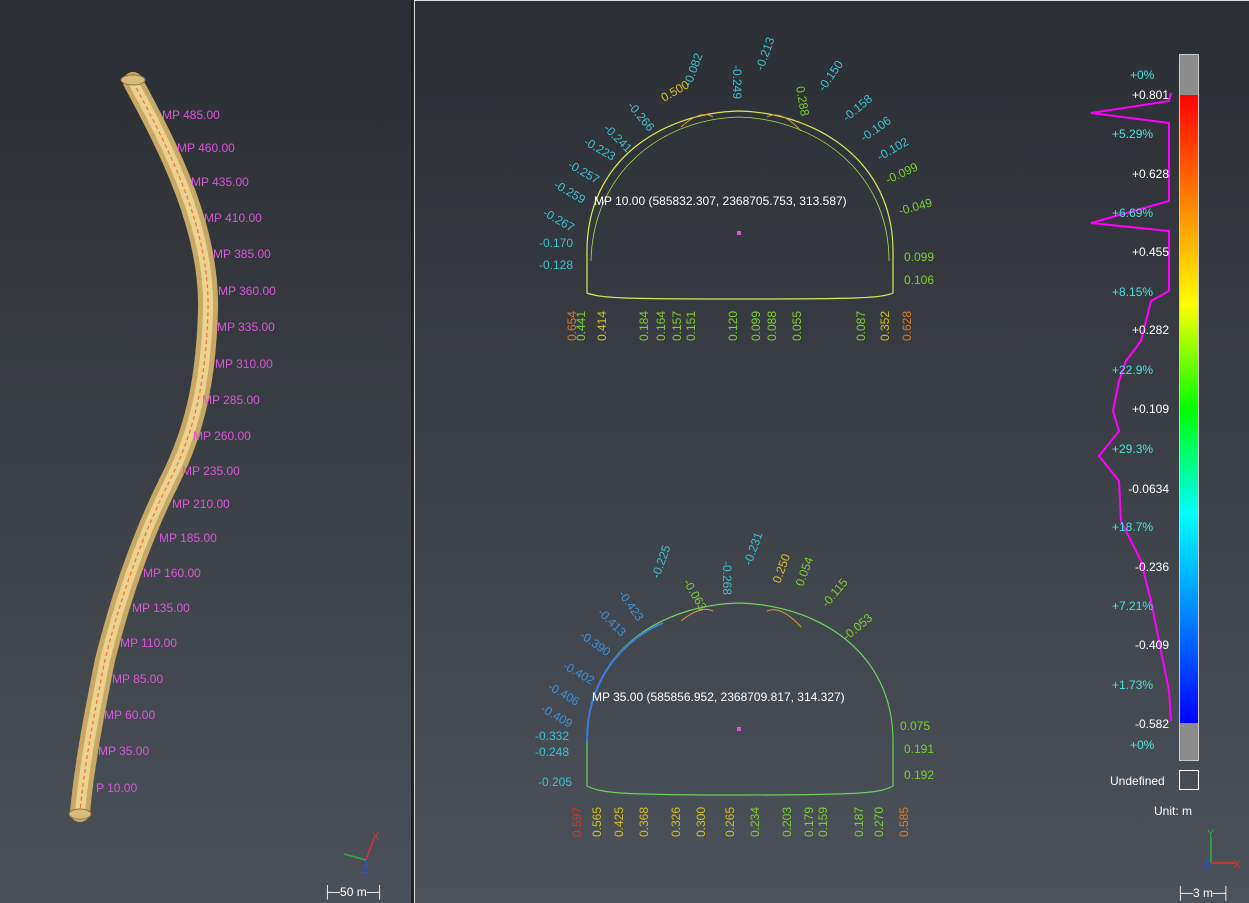 This screenshot has height=903, width=1249. Describe the element at coordinates (631, 606) in the screenshot. I see `deviation-label: -0.423` at that location.